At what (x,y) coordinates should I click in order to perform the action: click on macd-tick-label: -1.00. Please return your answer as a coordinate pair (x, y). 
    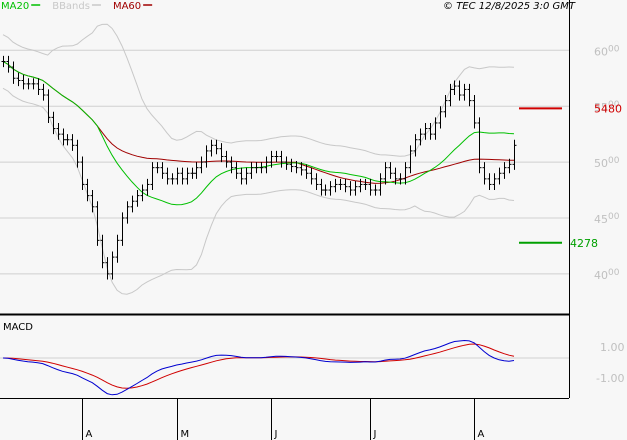
    Looking at the image, I should click on (610, 378).